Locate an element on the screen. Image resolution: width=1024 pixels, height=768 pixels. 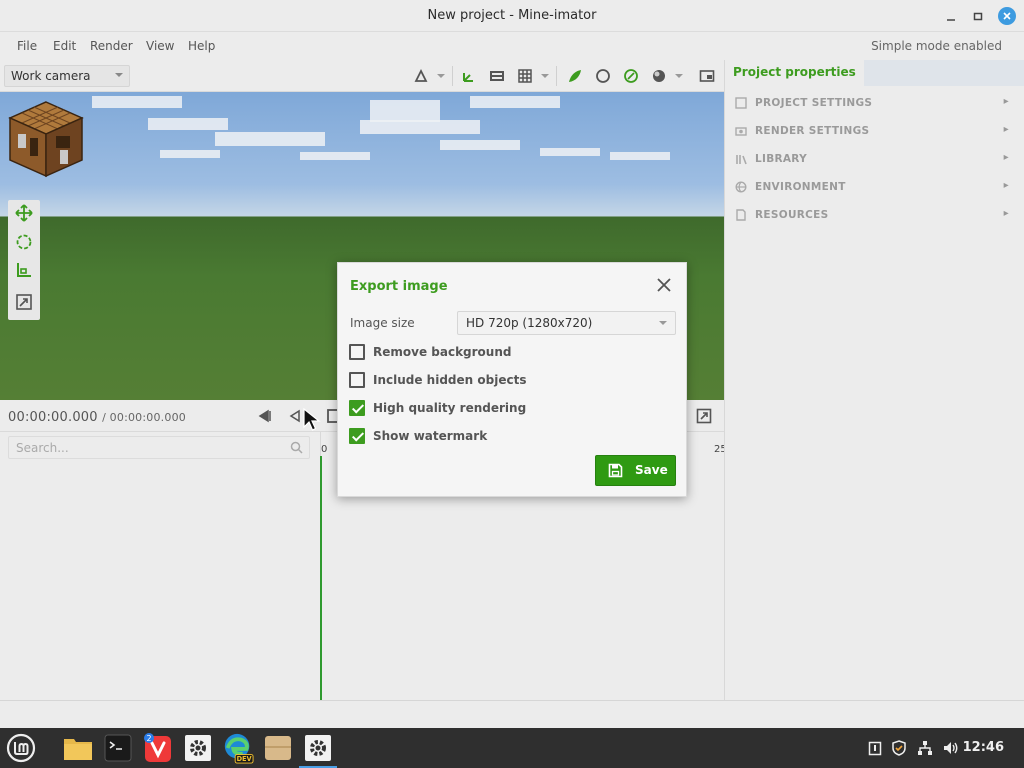
section-render-settings: RENDER SETTINGS ▸ is located at coordinates (876, 132).